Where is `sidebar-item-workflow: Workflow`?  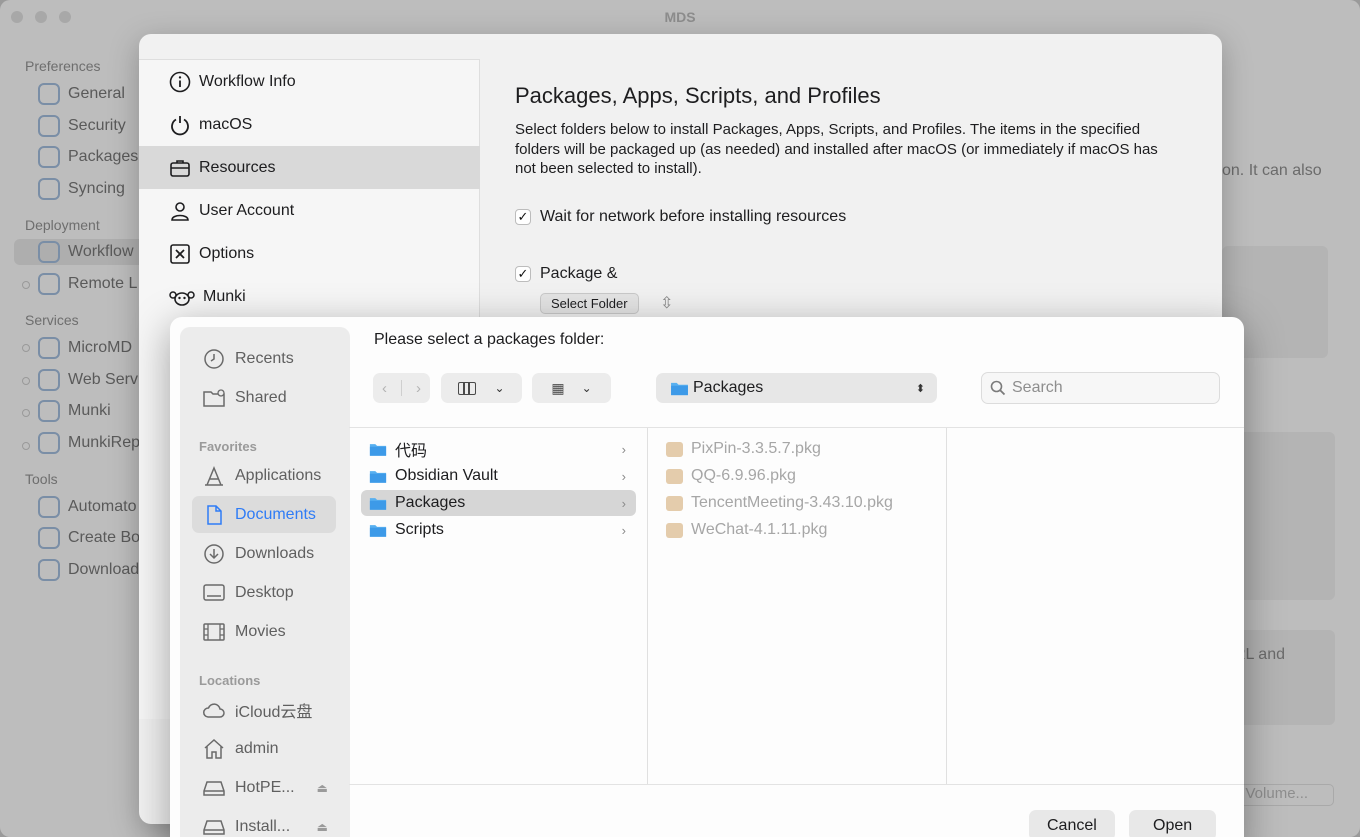 sidebar-item-workflow: Workflow is located at coordinates (84, 252).